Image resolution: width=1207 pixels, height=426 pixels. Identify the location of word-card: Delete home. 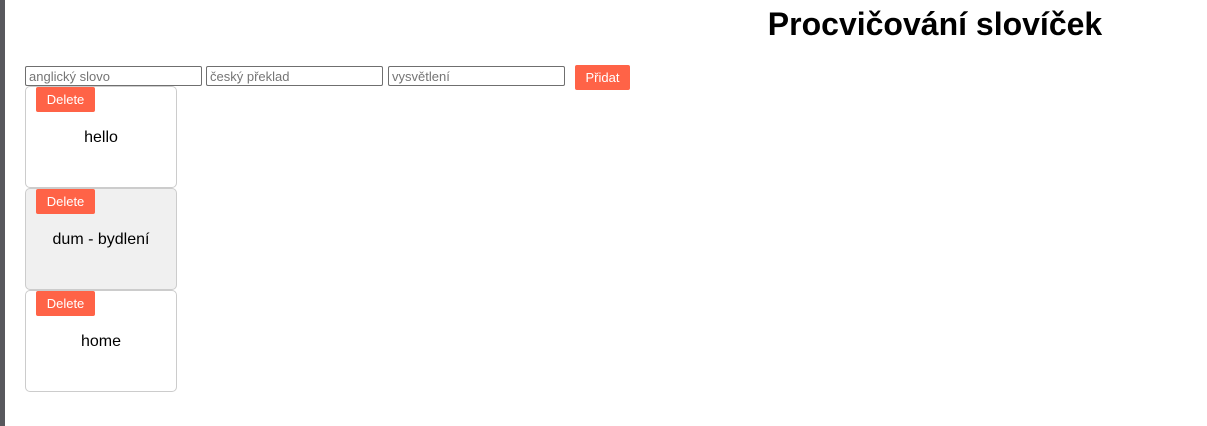
(101, 341).